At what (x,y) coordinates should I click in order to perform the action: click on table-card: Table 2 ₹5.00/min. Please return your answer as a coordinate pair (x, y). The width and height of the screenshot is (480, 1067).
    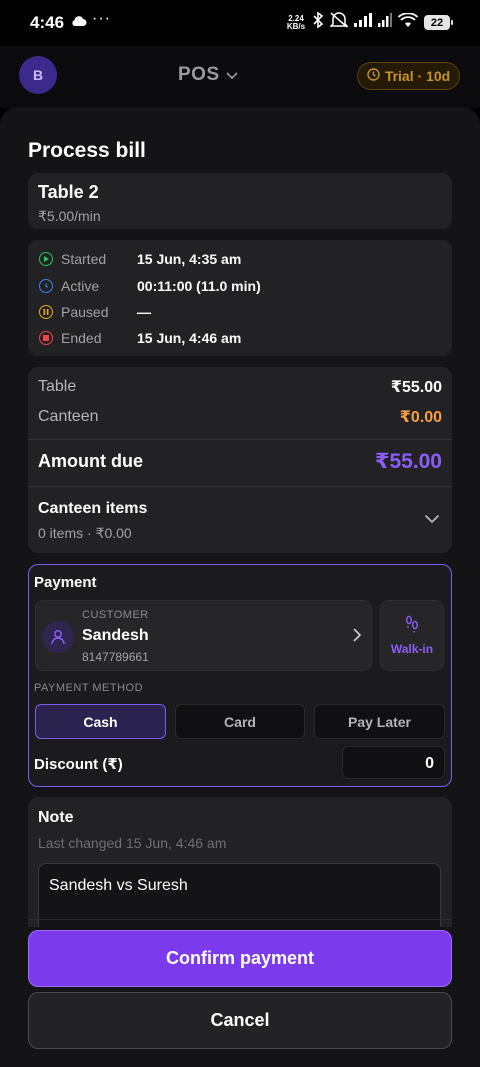
    Looking at the image, I should click on (240, 201).